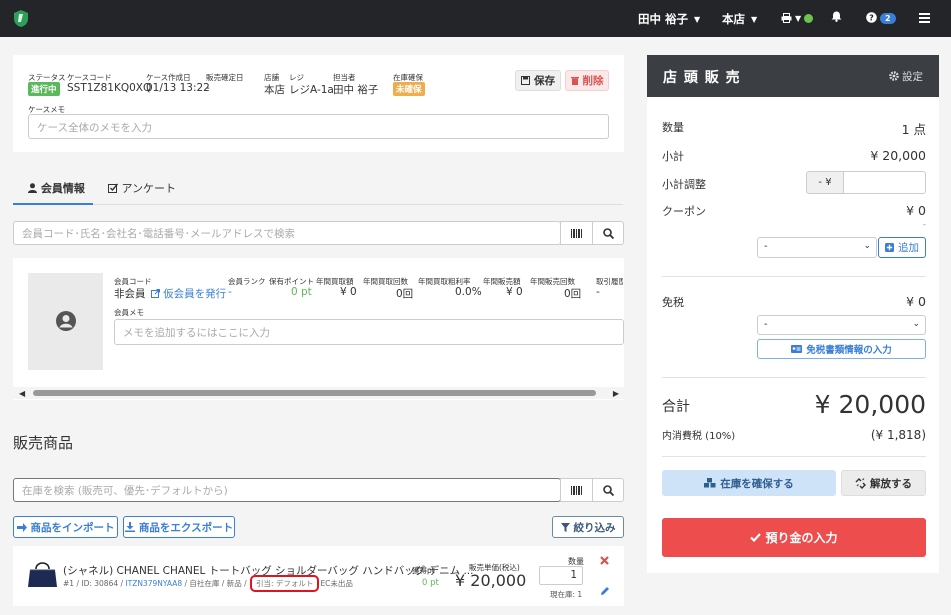 The image size is (951, 615). I want to click on reserve-stock-label: 在庫を確保する, so click(757, 483).